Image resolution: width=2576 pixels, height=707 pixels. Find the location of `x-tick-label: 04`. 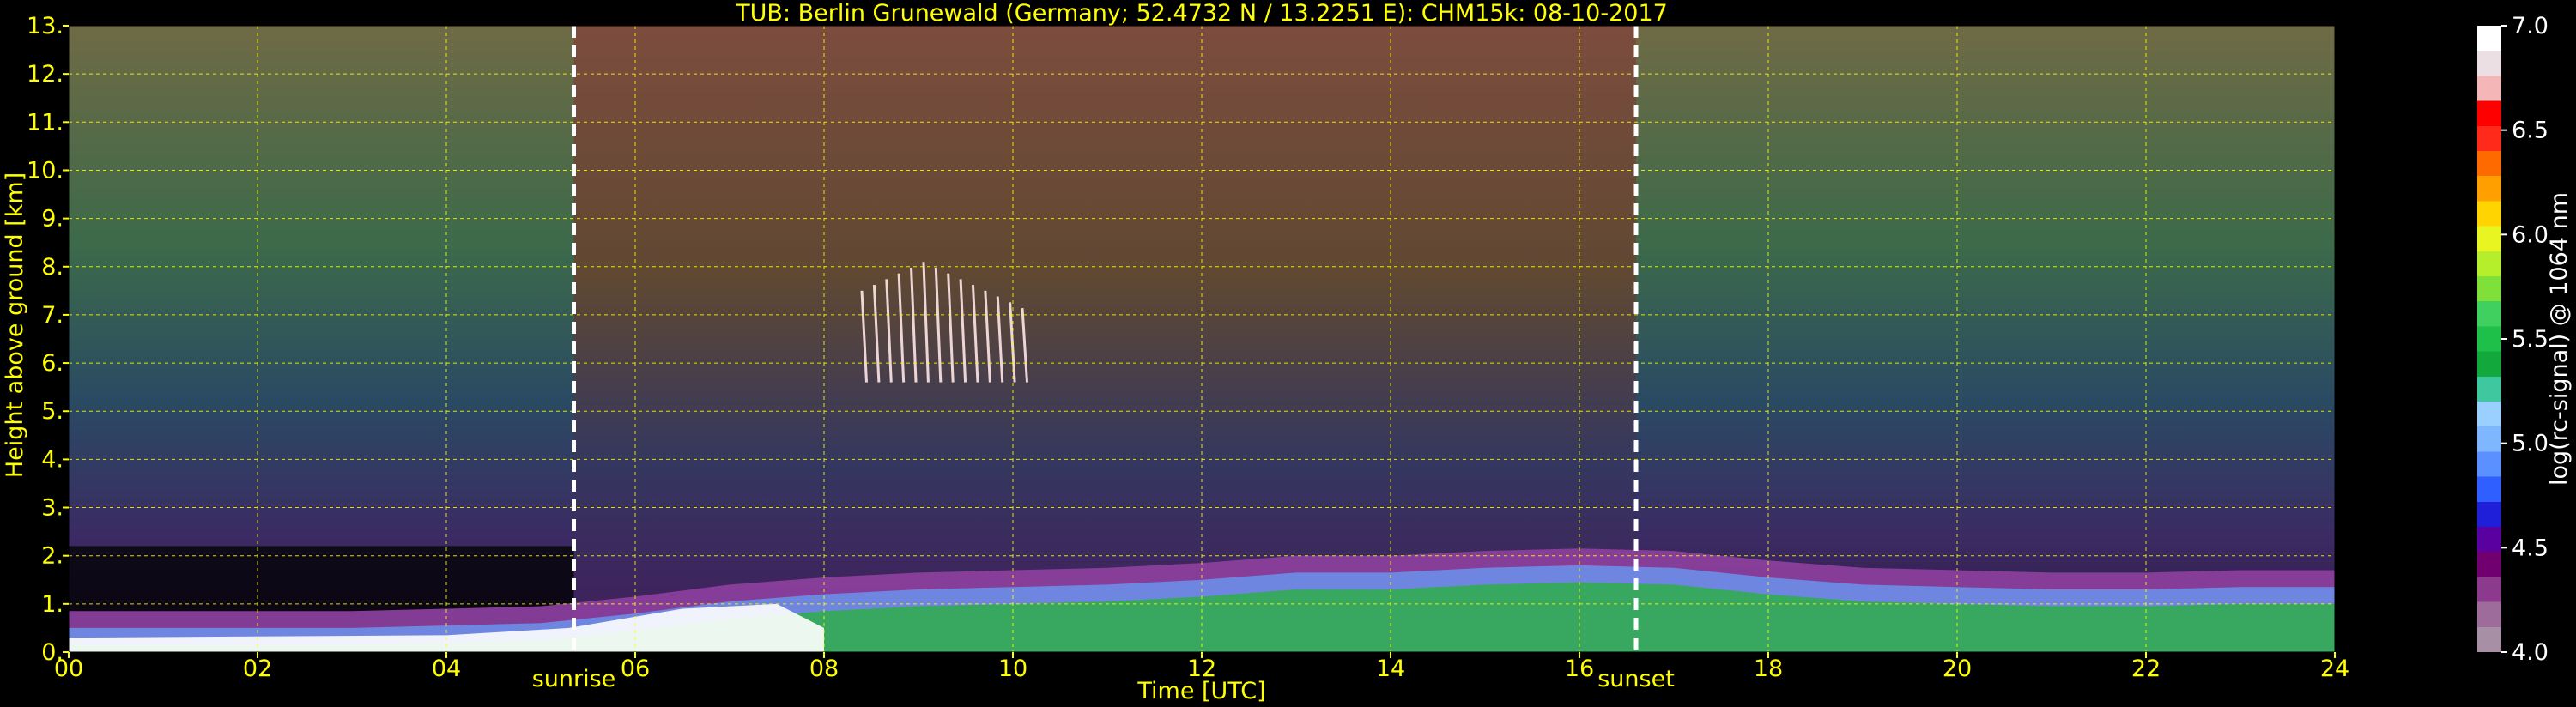

x-tick-label: 04 is located at coordinates (446, 669).